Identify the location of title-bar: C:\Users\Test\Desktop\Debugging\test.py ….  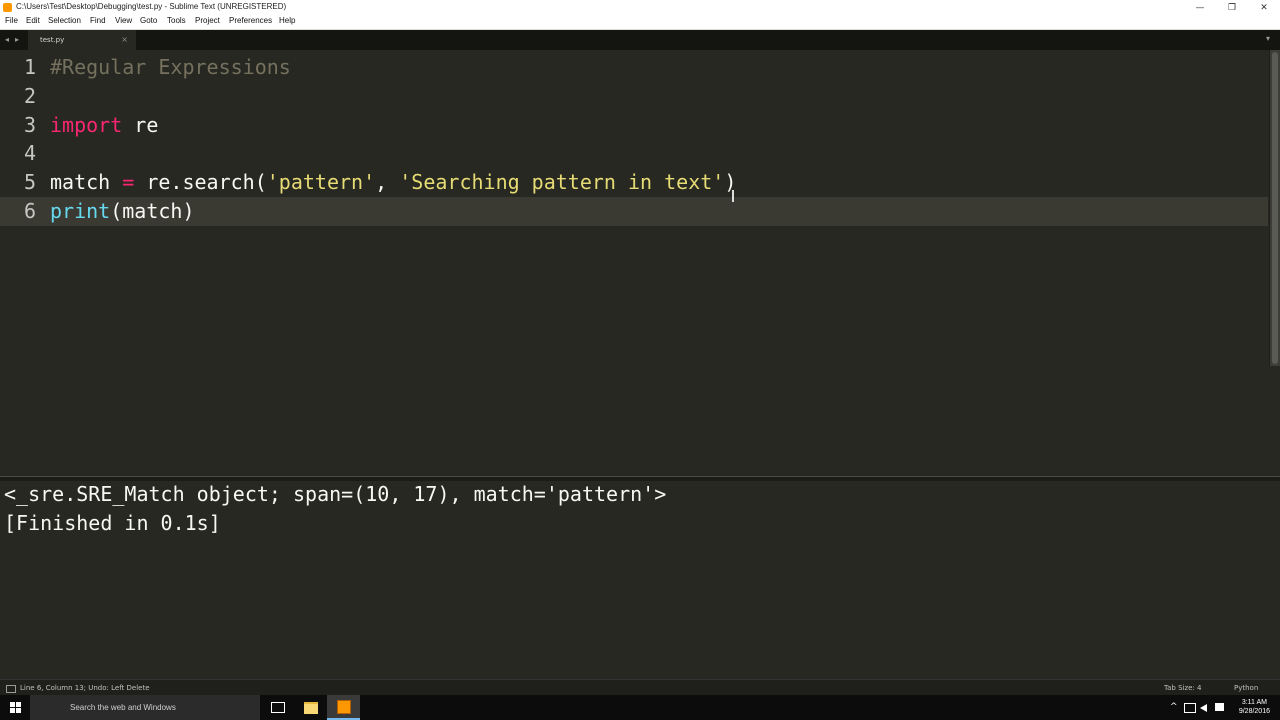
(640, 7).